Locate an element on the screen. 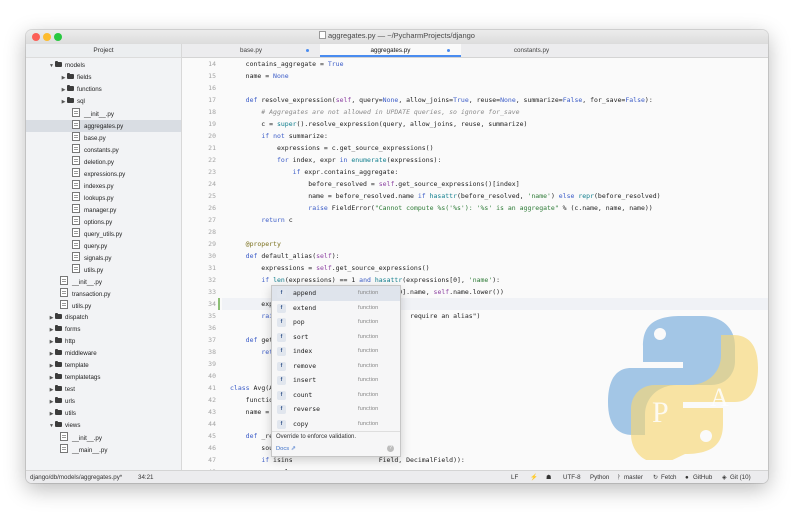 The height and width of the screenshot is (517, 800). completion-item: f index function is located at coordinates (336, 351).